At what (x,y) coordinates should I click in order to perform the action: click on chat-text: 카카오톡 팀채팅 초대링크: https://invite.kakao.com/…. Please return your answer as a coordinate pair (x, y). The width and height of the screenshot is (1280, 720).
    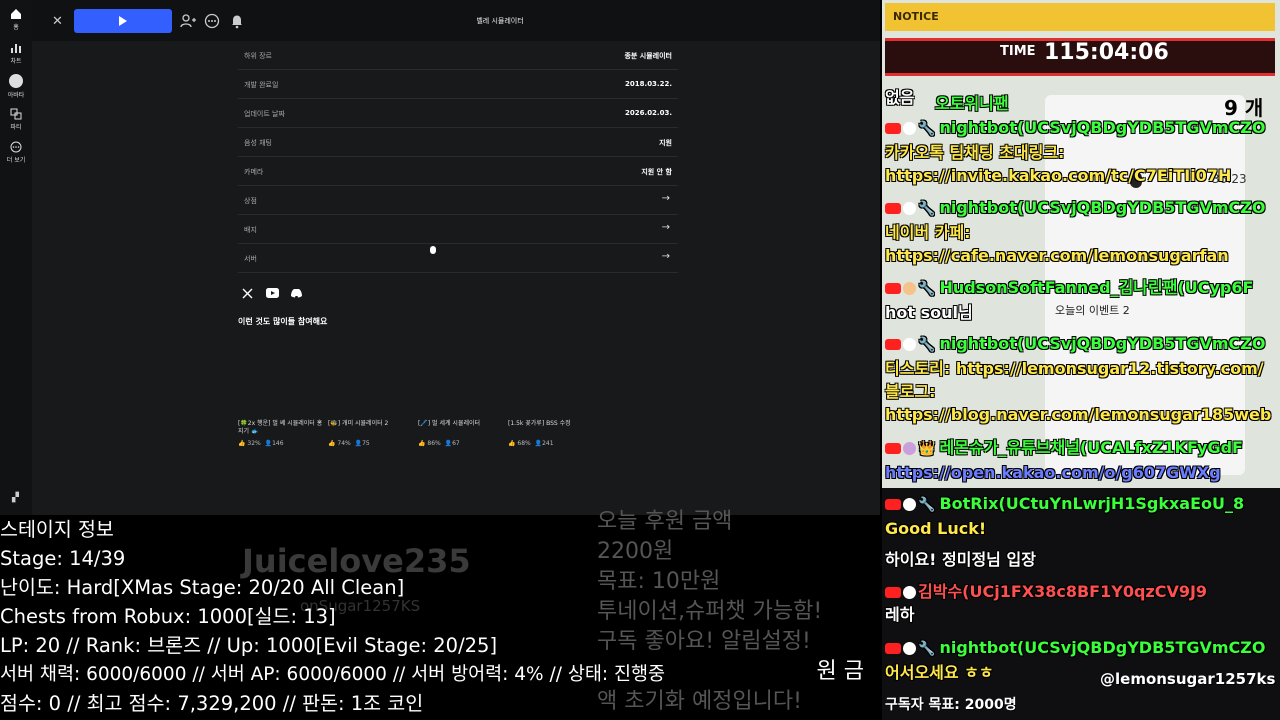
    Looking at the image, I should click on (1058, 164).